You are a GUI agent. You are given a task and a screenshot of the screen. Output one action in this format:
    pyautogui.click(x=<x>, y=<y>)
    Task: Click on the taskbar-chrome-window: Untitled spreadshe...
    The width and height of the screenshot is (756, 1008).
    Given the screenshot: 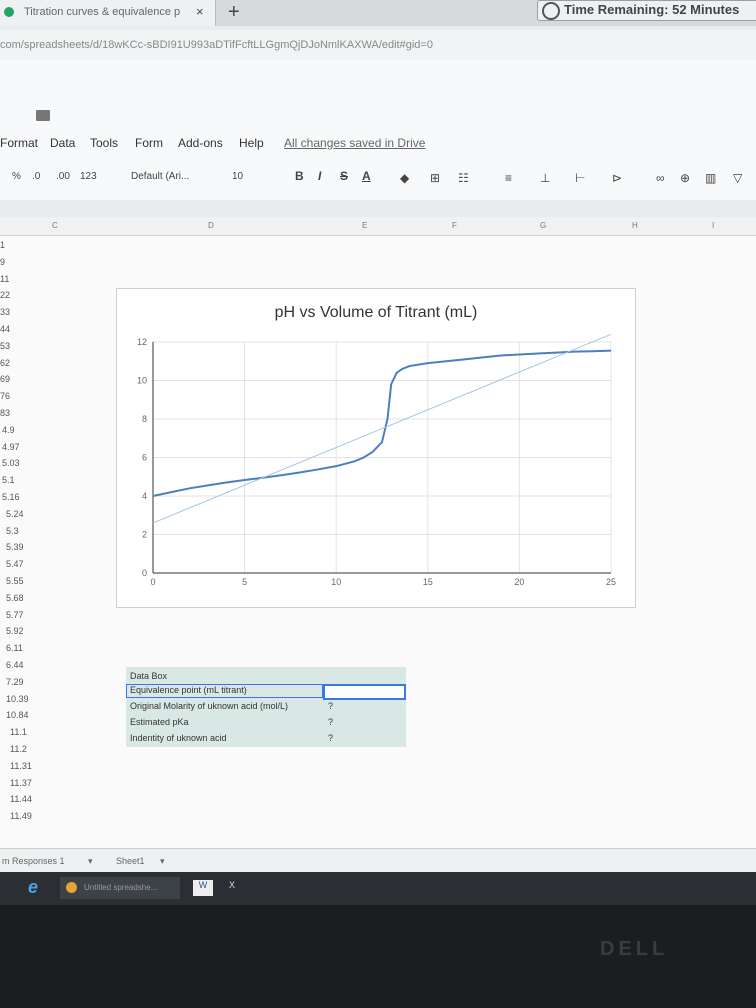 What is the action you would take?
    pyautogui.click(x=120, y=888)
    